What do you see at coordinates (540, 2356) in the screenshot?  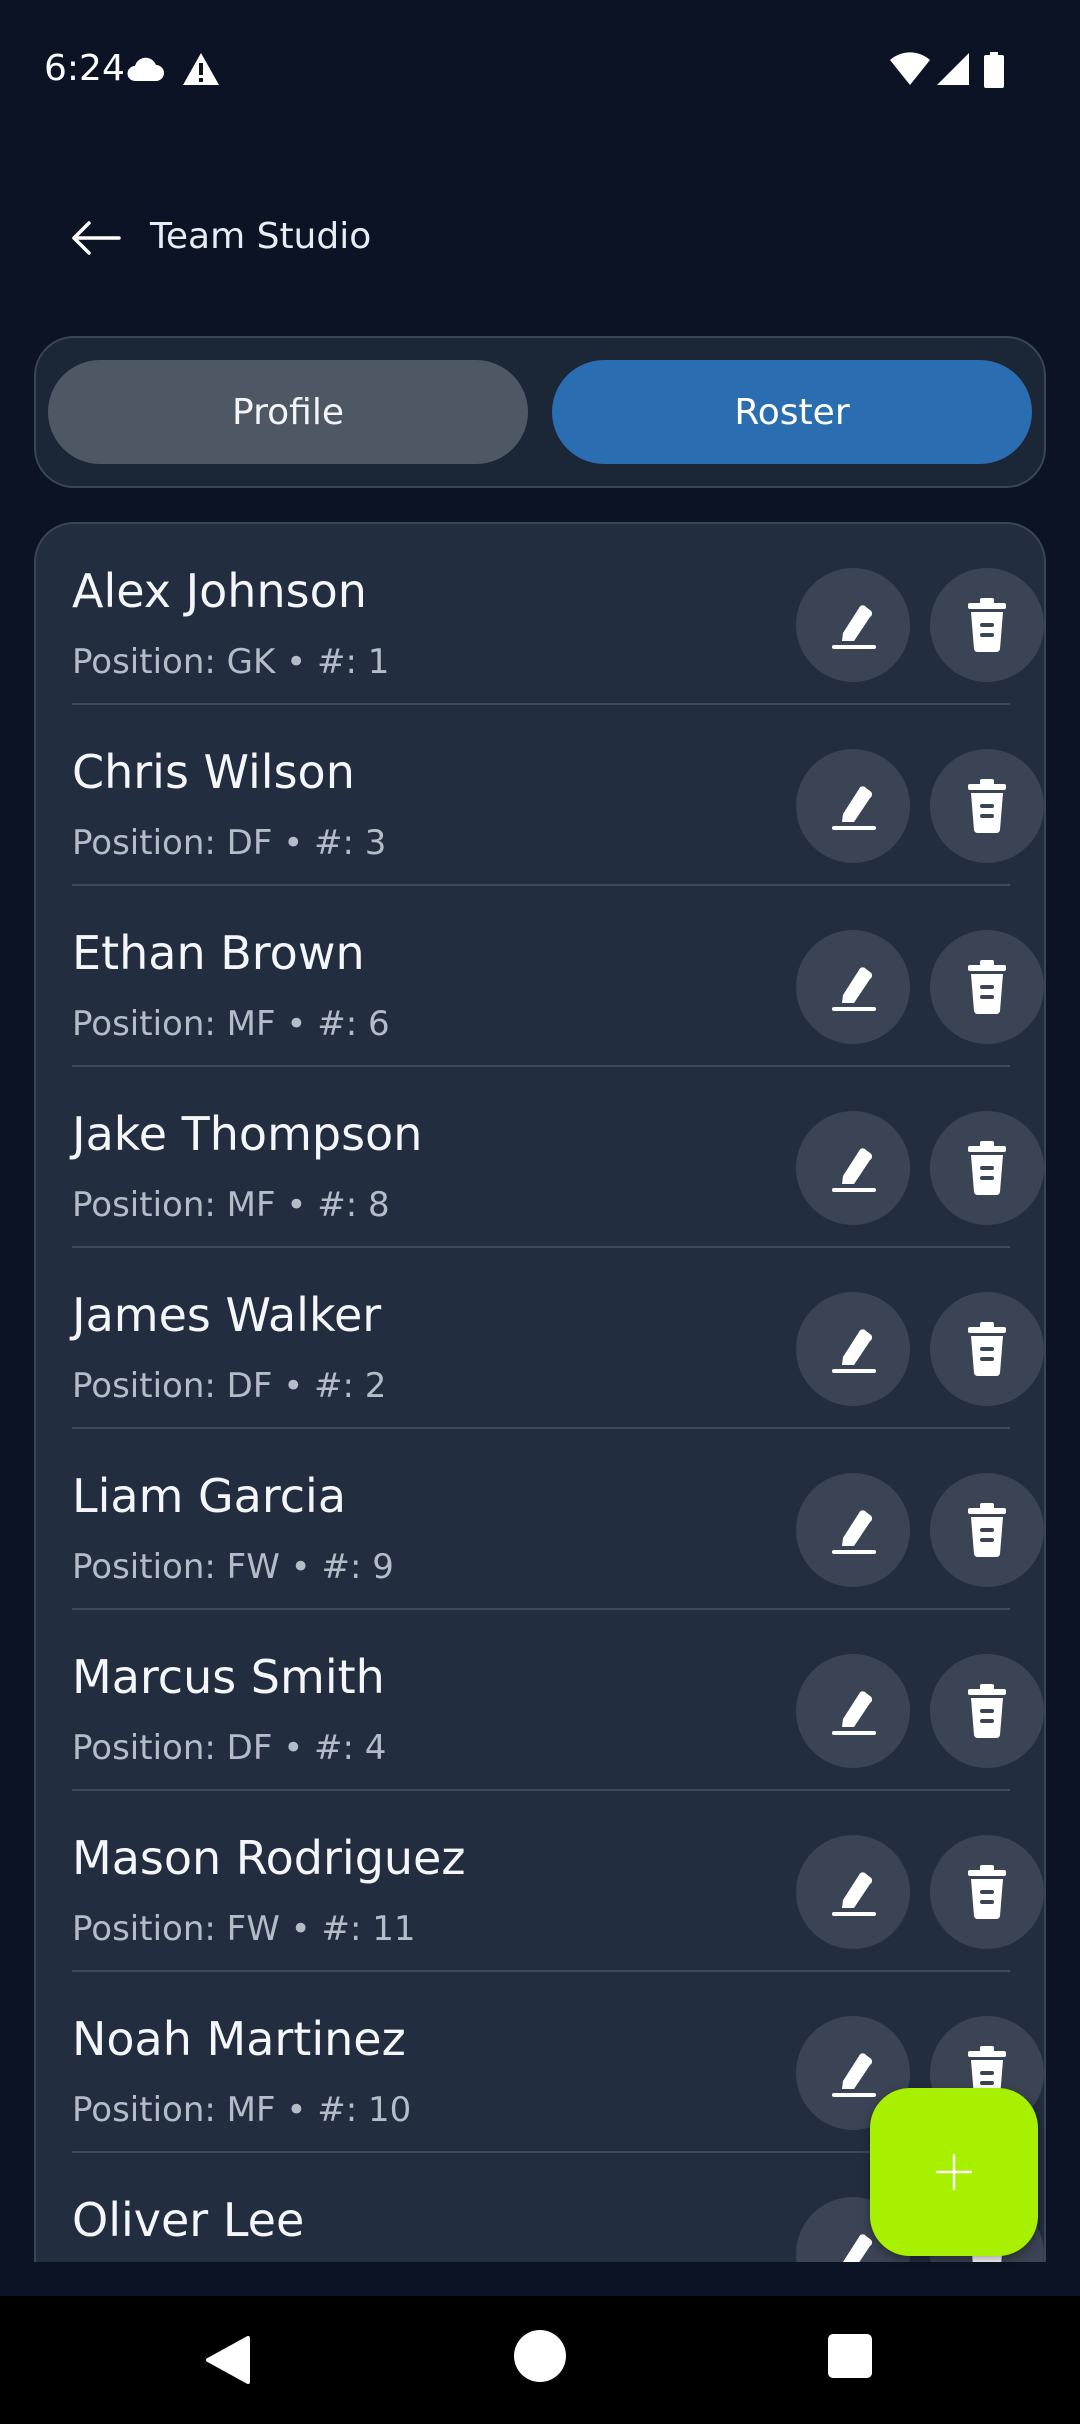 I see `nav-home-icon` at bounding box center [540, 2356].